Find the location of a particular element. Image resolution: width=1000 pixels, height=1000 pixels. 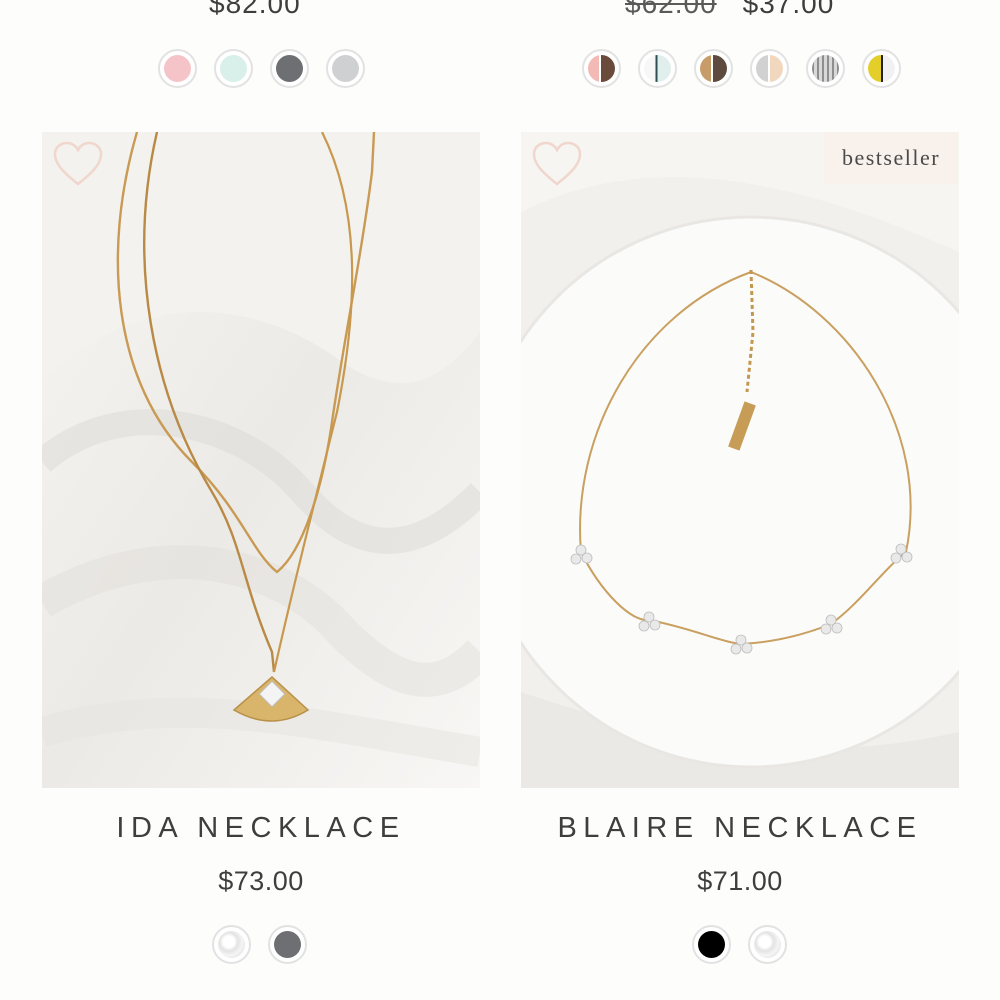

bestseller-badge: bestseller is located at coordinates (891, 158).